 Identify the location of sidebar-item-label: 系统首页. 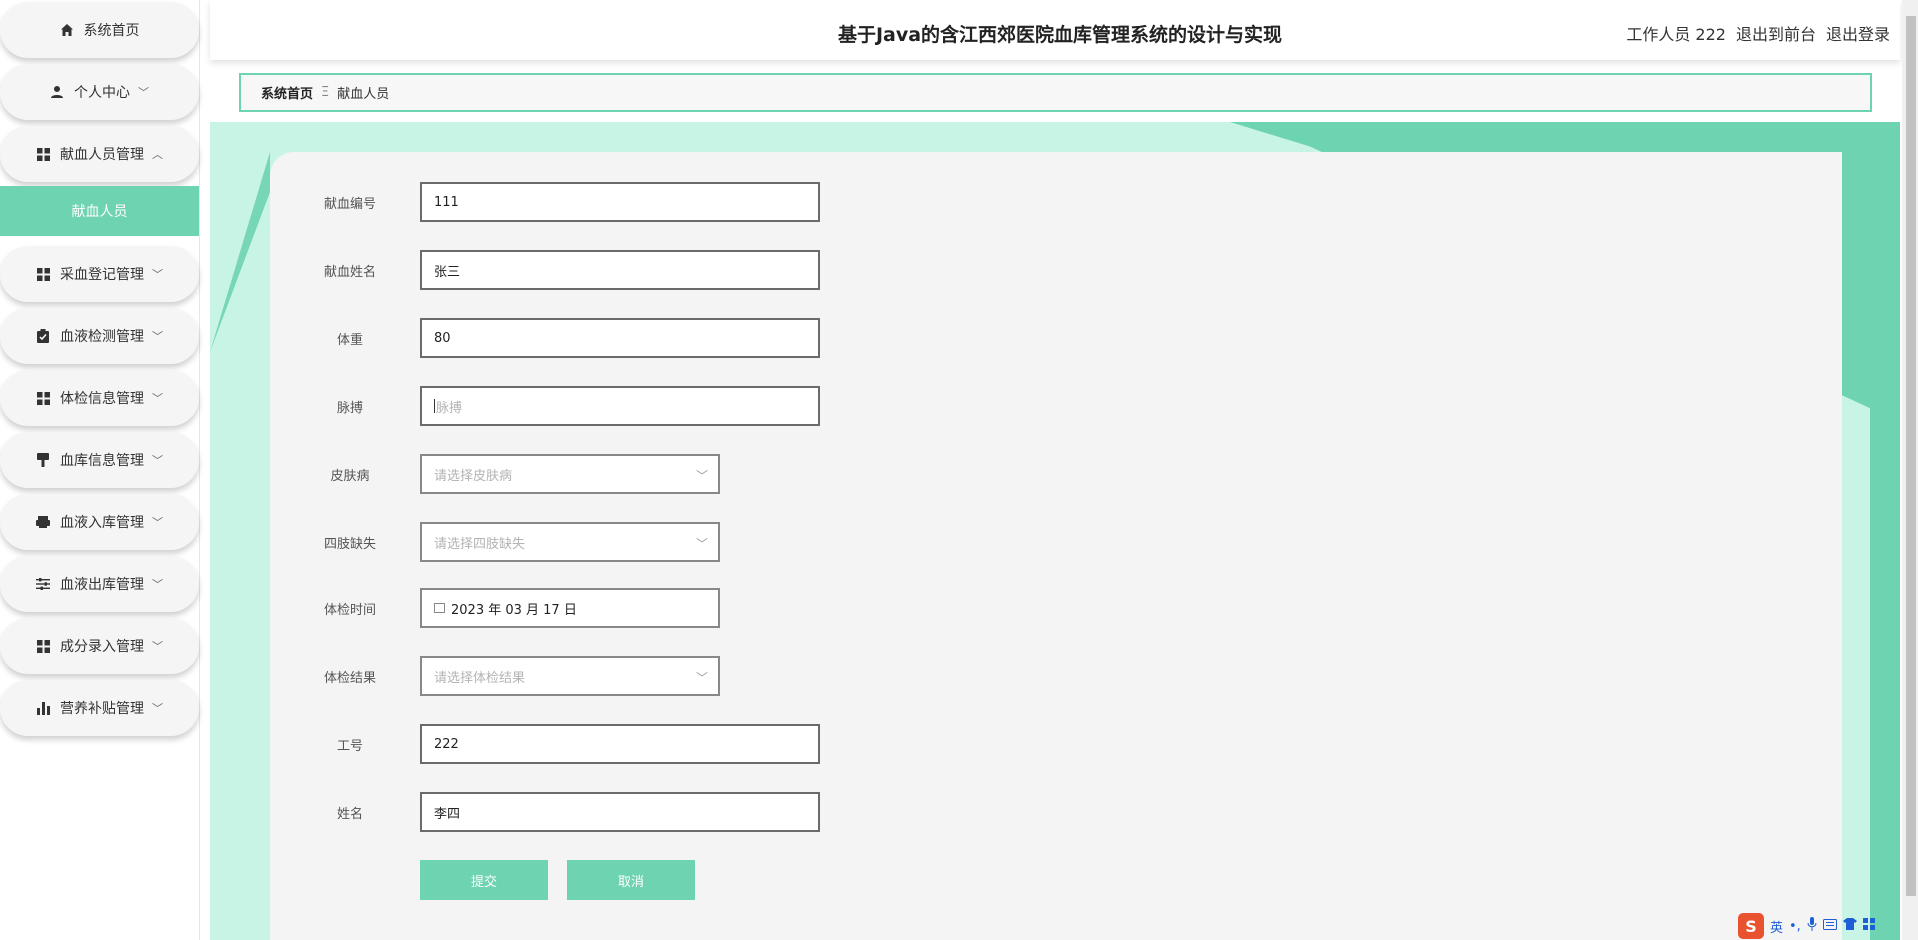
(111, 31).